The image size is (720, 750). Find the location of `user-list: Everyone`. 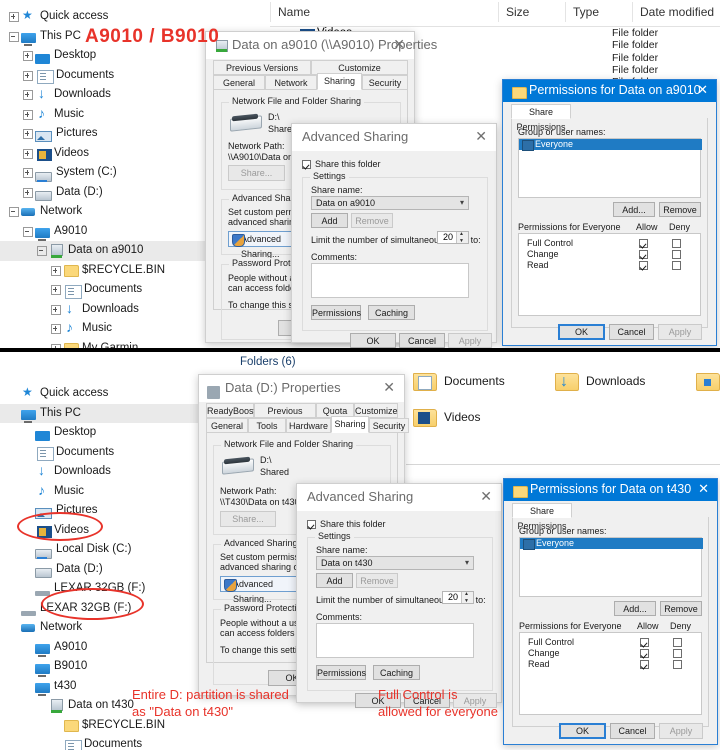

user-list: Everyone is located at coordinates (610, 168).